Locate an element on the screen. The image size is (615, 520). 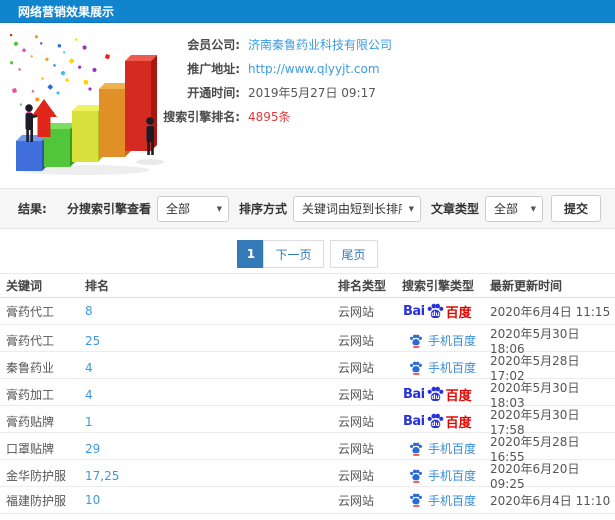
page-1-button: 1 is located at coordinates (251, 254).